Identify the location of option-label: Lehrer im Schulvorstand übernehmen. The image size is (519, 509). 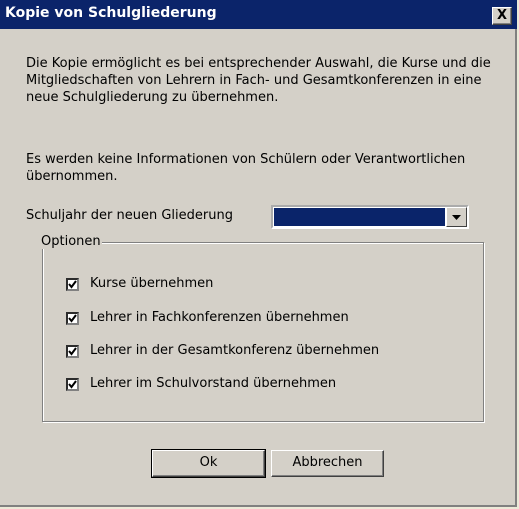
(213, 383).